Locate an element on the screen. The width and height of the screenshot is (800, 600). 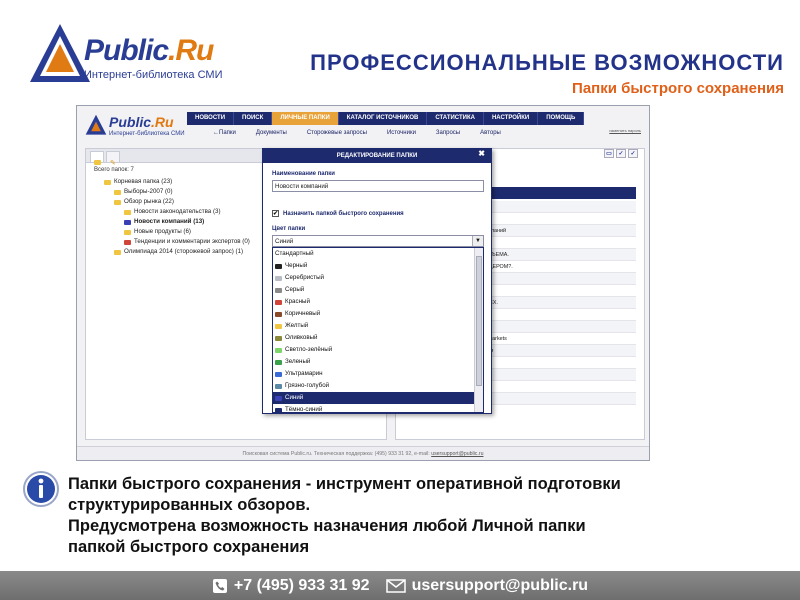
nav-item: НОВОСТИ is located at coordinates (211, 118).